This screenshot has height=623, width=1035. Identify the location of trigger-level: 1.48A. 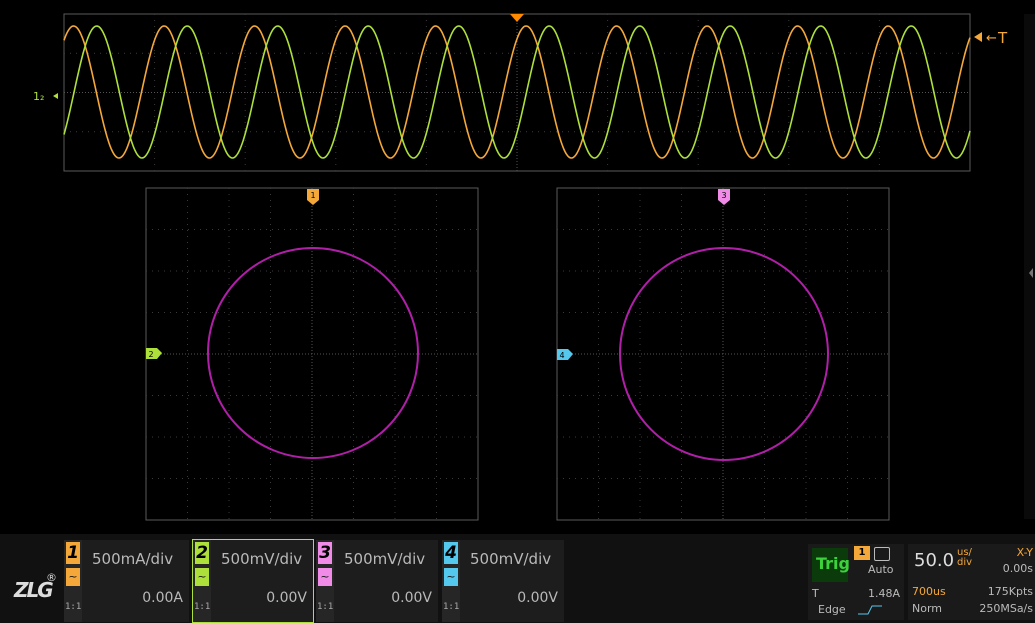
(884, 593).